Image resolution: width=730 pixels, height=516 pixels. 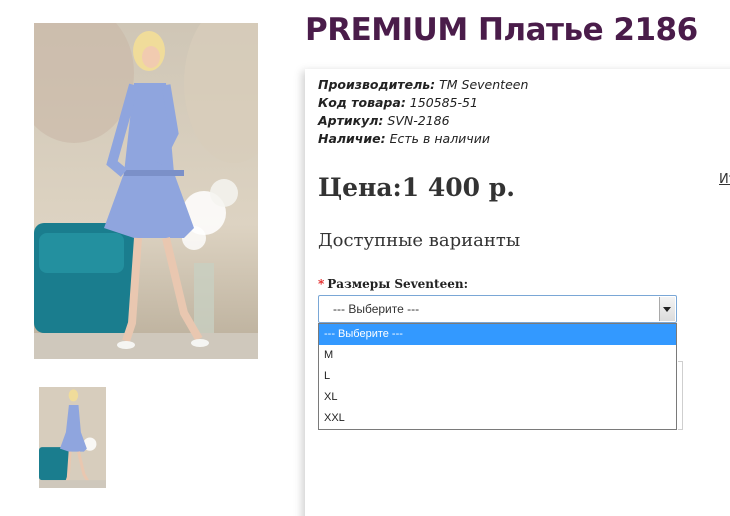 What do you see at coordinates (497, 355) in the screenshot?
I see `dropdown-option: M` at bounding box center [497, 355].